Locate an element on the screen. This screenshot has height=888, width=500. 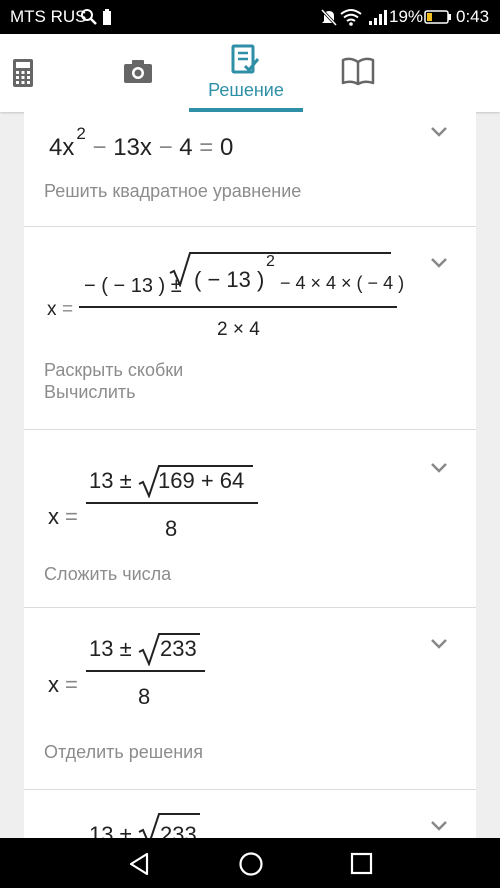
step-description: Отделить решения is located at coordinates (123, 752).